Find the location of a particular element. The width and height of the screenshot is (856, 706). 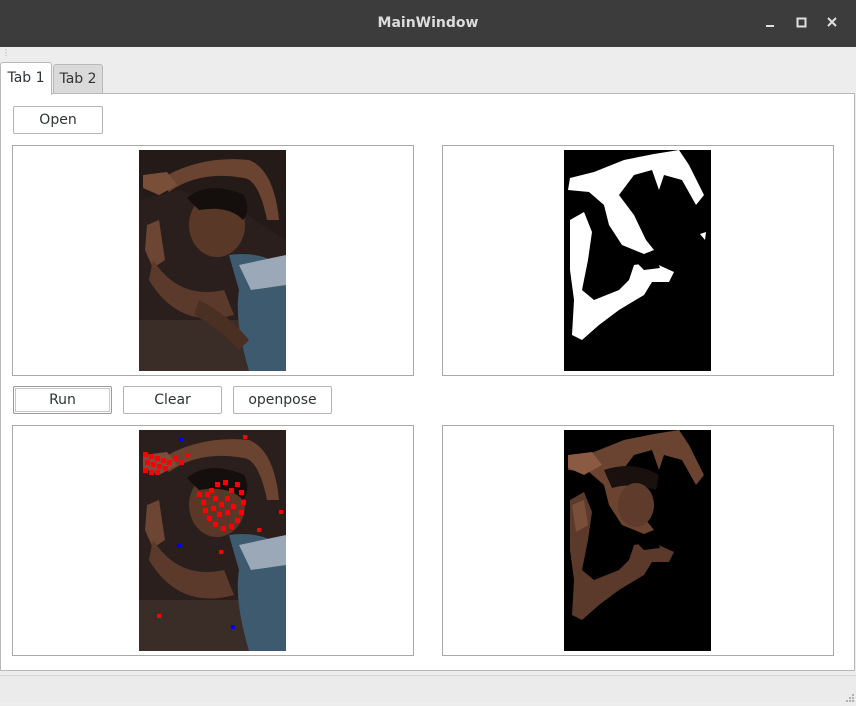

close-icon is located at coordinates (832, 22).